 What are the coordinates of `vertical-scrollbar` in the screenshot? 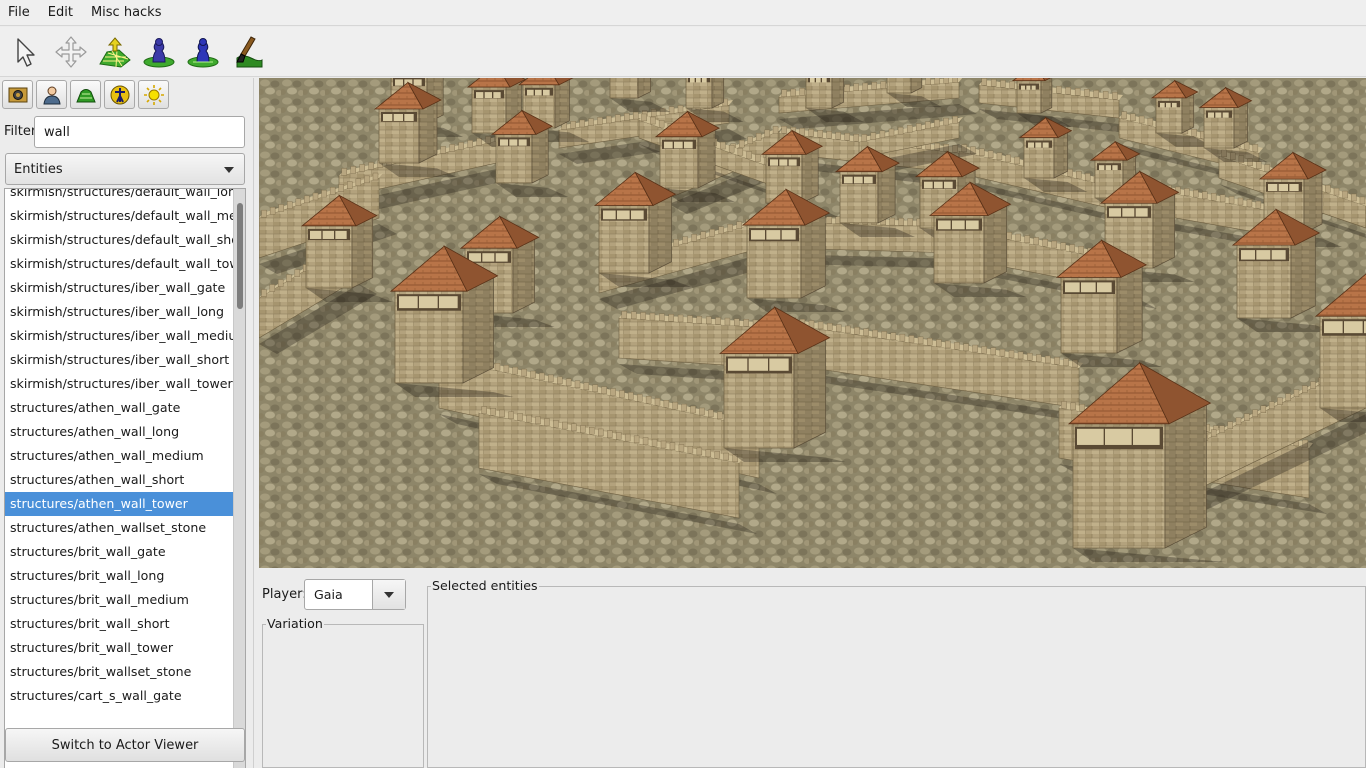 It's located at (239, 478).